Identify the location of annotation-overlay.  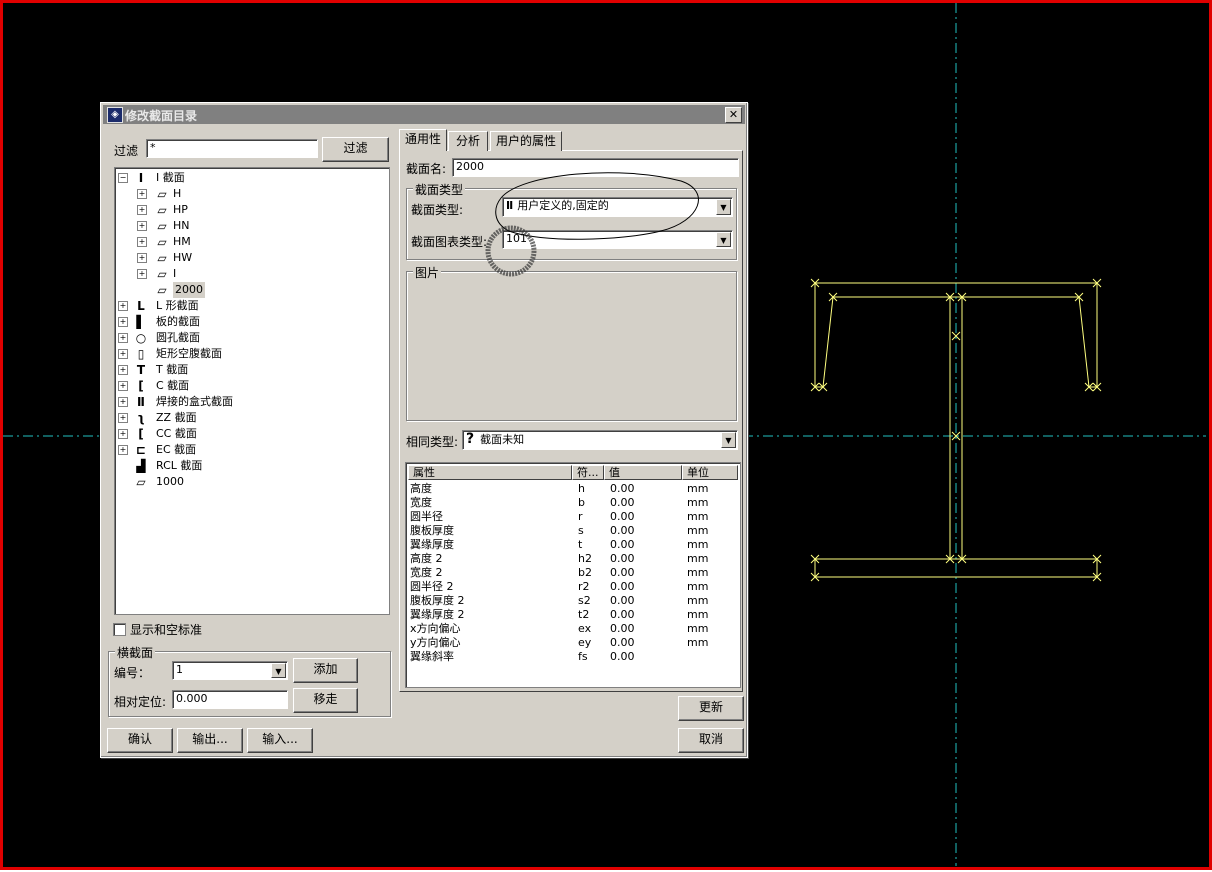
(592, 224).